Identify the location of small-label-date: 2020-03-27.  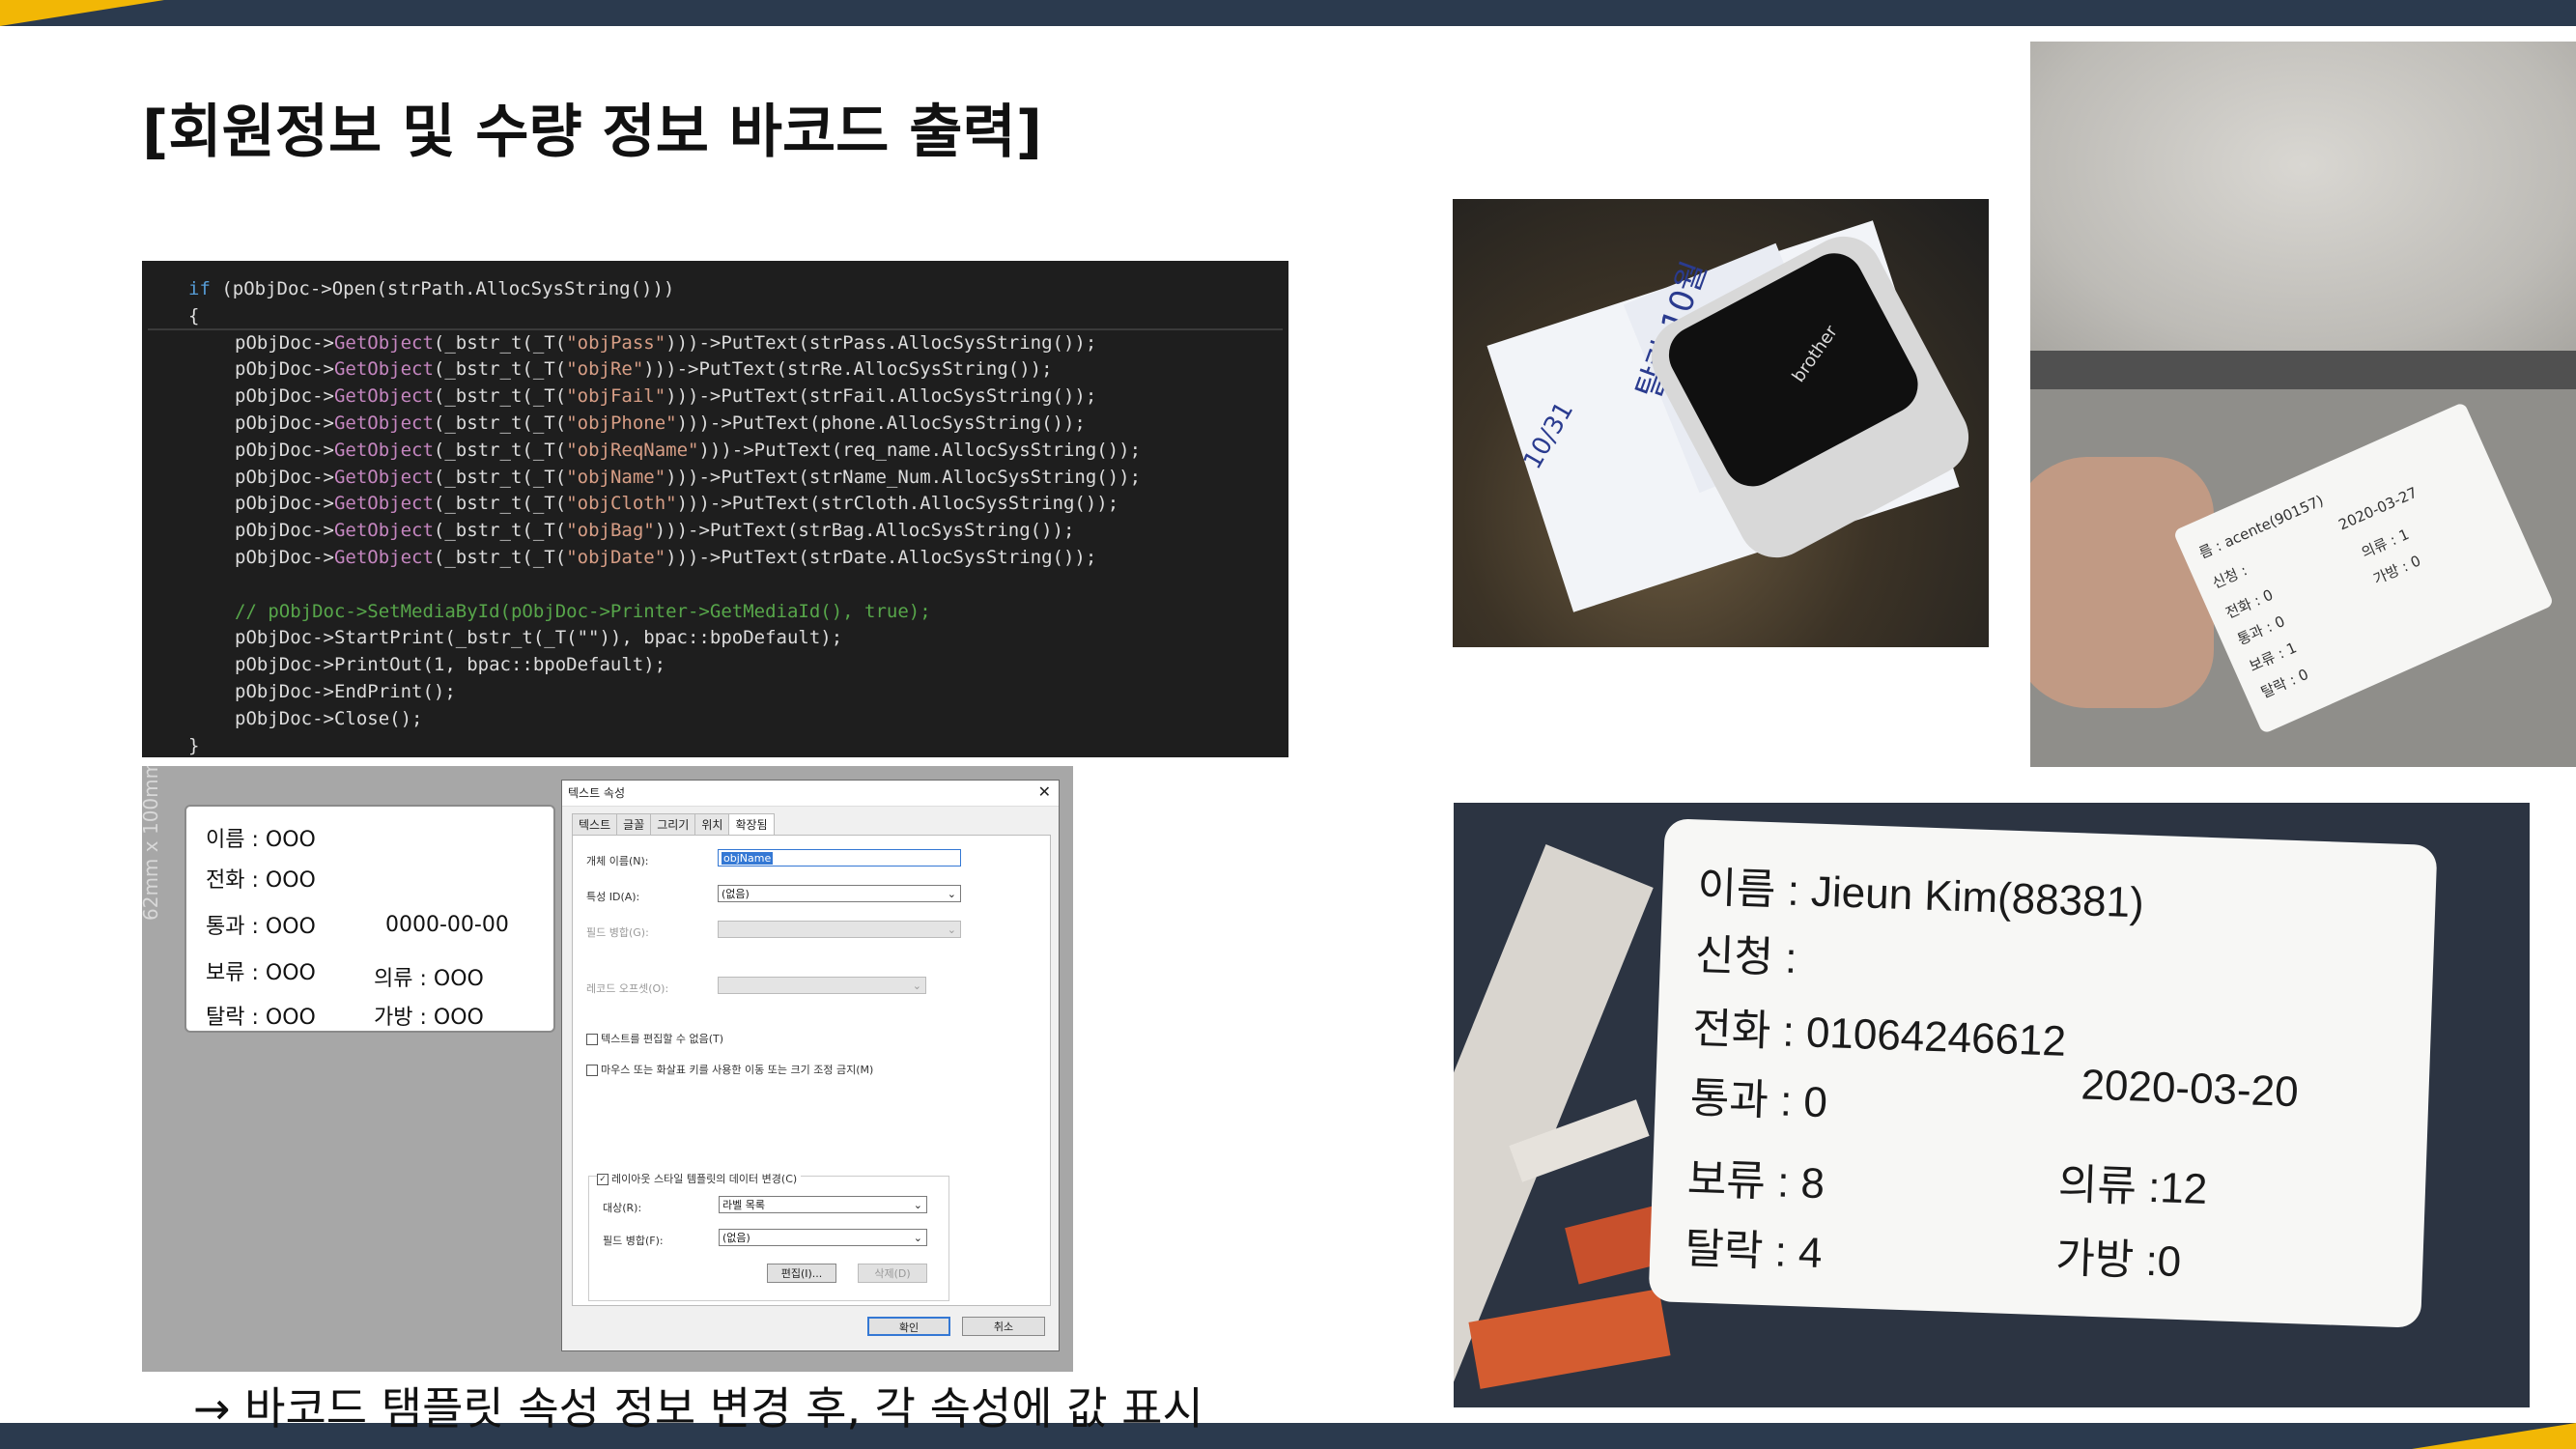
(2377, 508).